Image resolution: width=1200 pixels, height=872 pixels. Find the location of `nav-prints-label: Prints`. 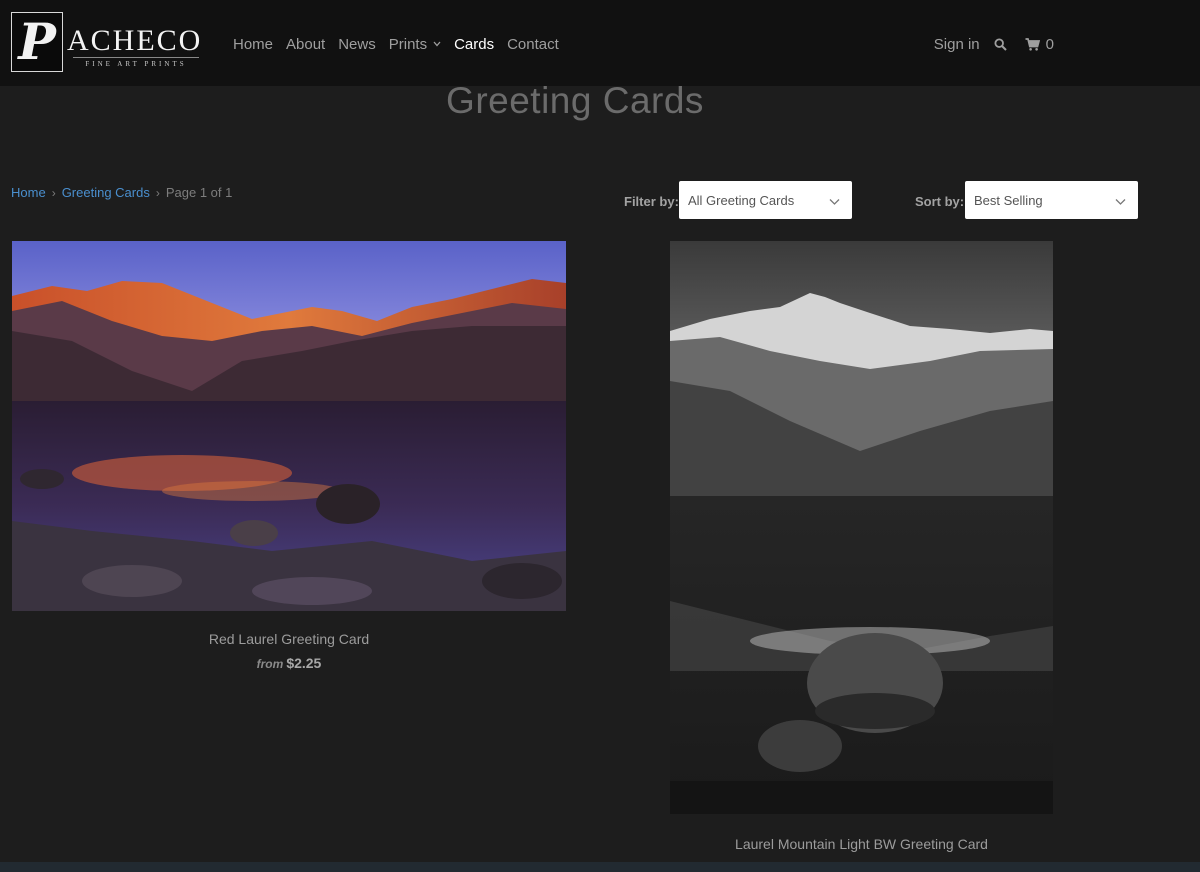

nav-prints-label: Prints is located at coordinates (408, 44).